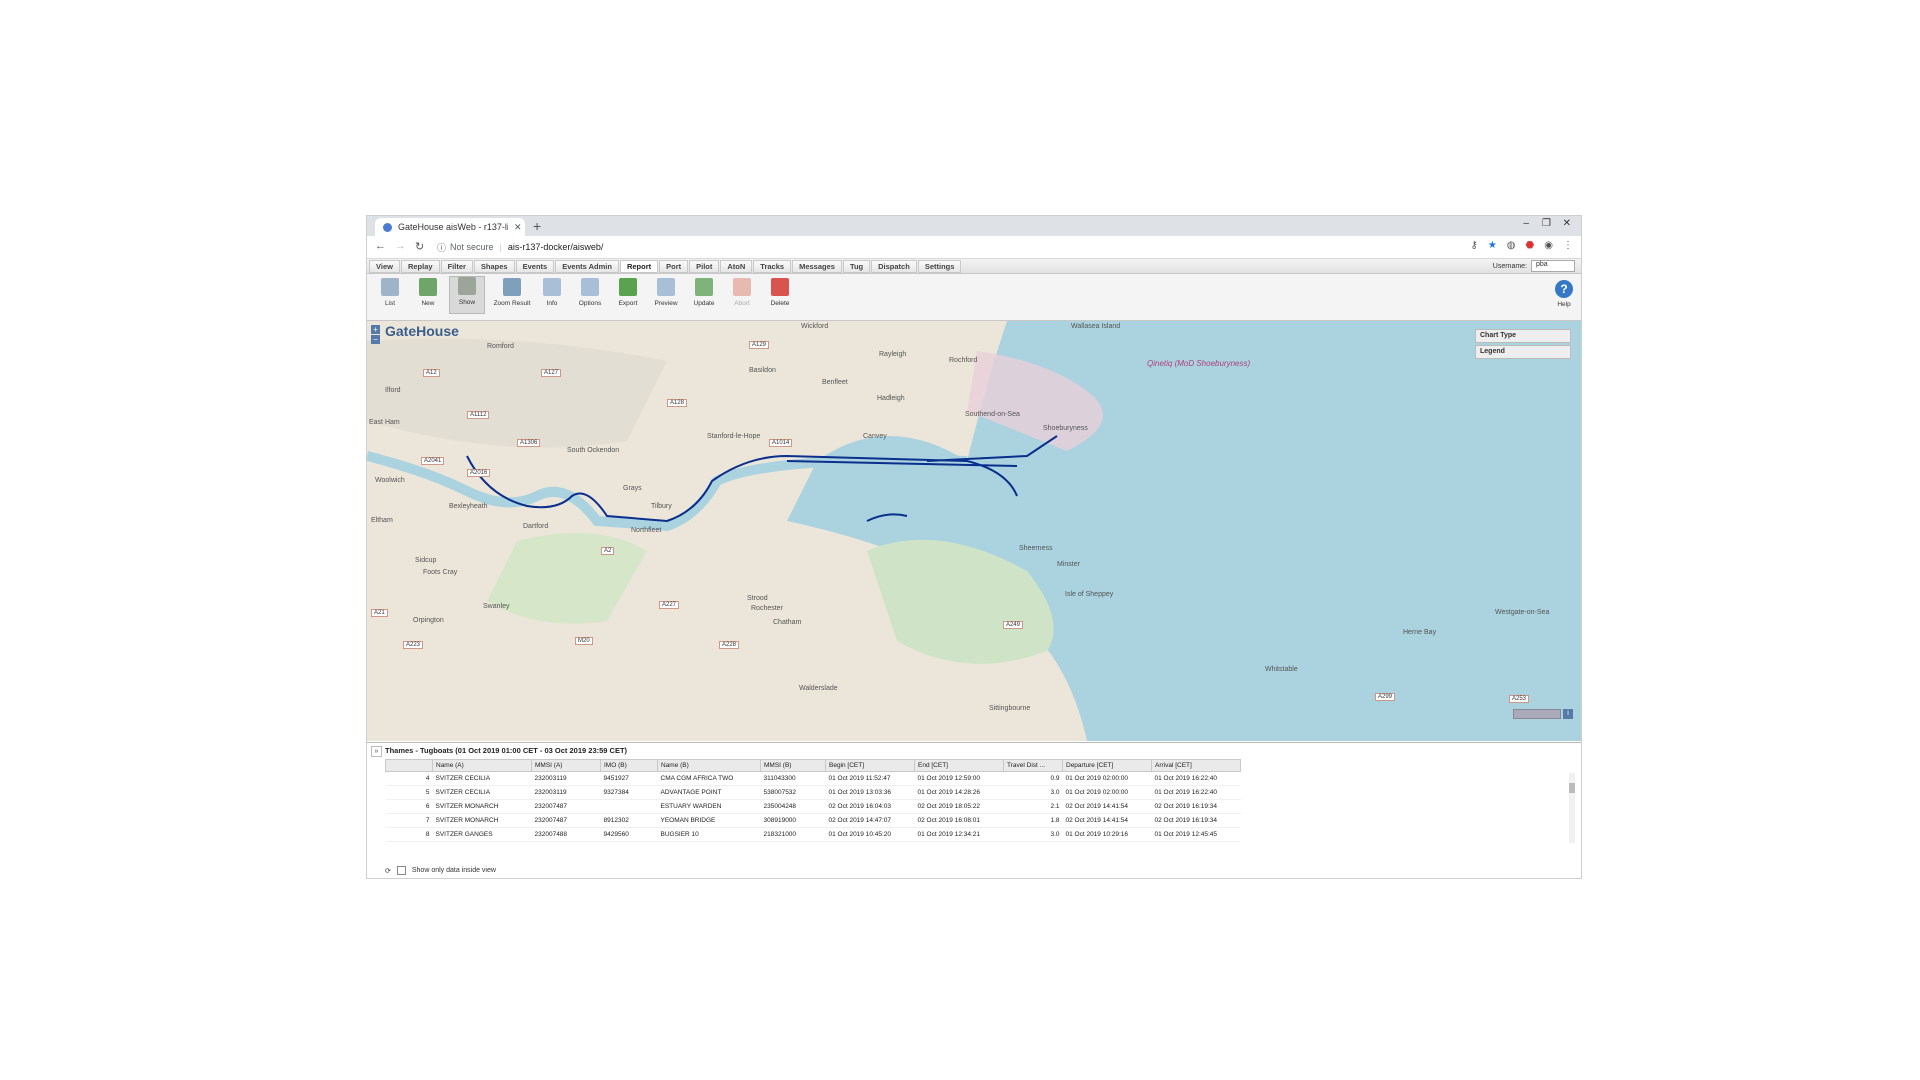 Image resolution: width=1920 pixels, height=1080 pixels. What do you see at coordinates (1523, 352) in the screenshot?
I see `legend-panel: Legend` at bounding box center [1523, 352].